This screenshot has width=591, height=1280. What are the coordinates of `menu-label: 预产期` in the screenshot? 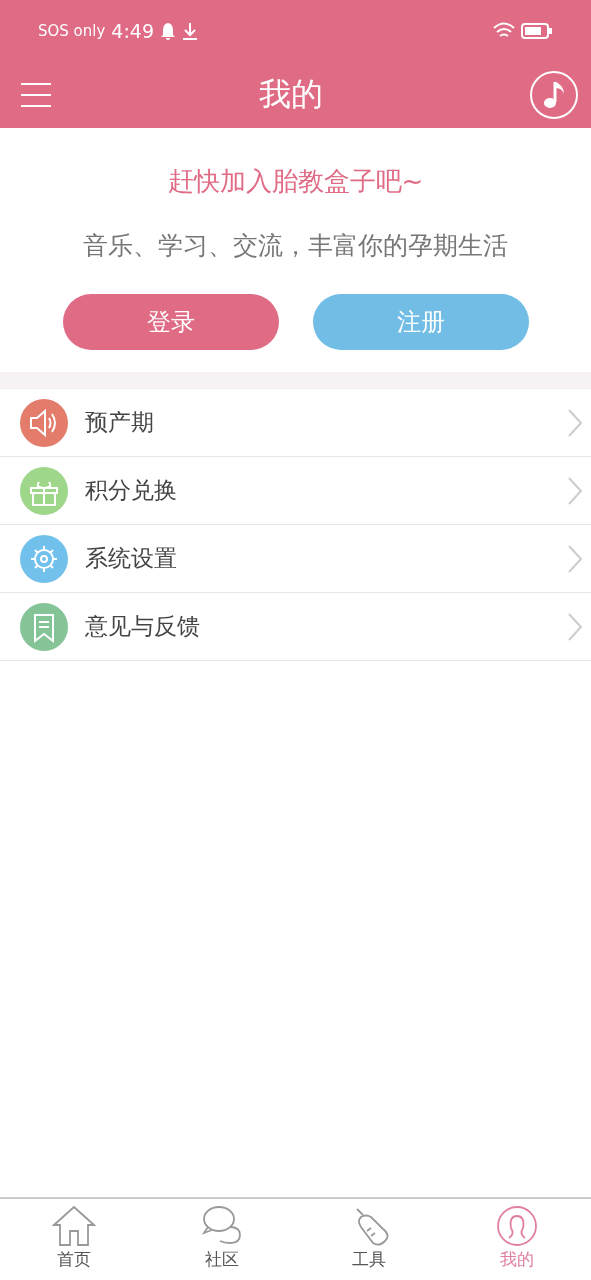 It's located at (120, 422).